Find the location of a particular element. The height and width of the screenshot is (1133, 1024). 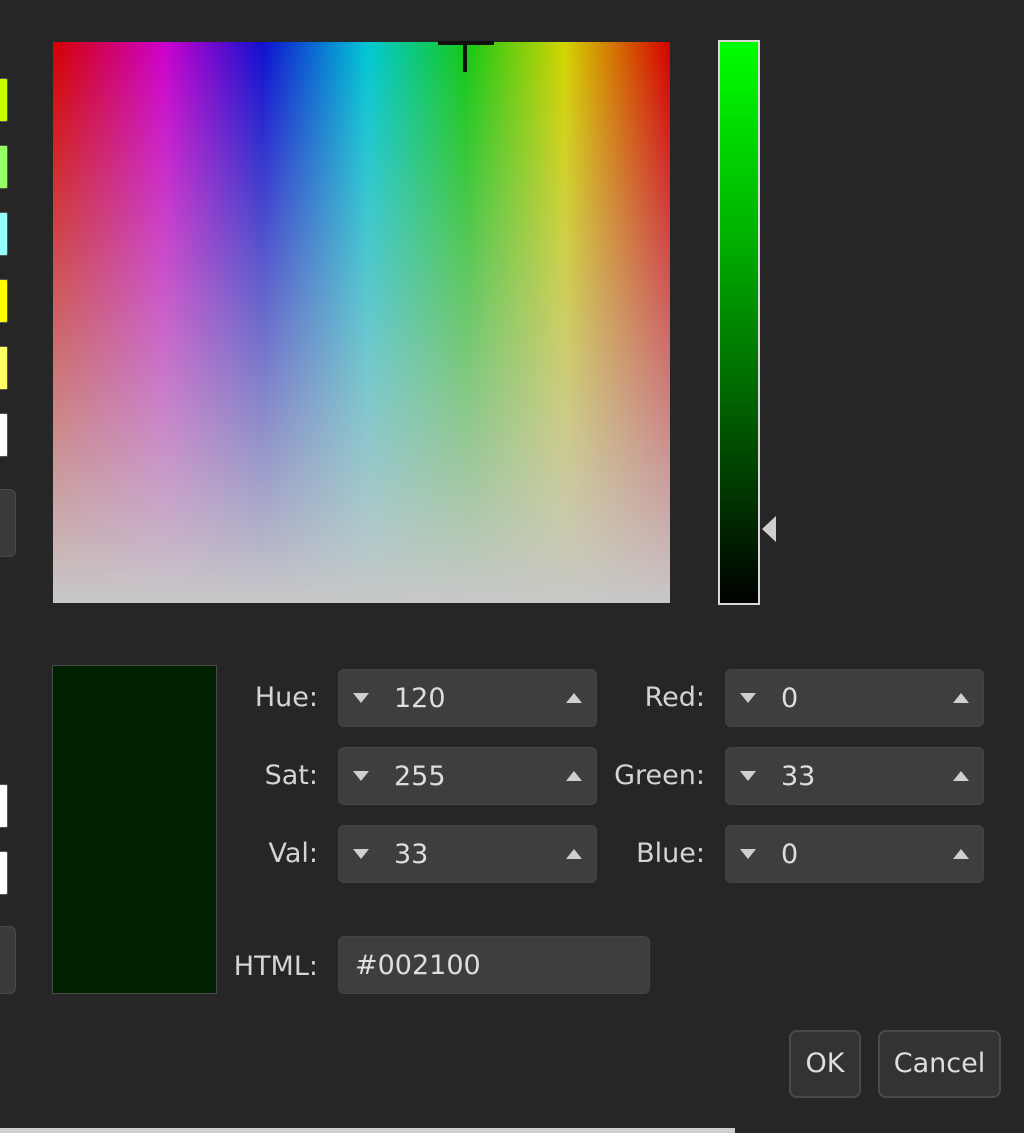

blue-label: Blue: is located at coordinates (670, 853).